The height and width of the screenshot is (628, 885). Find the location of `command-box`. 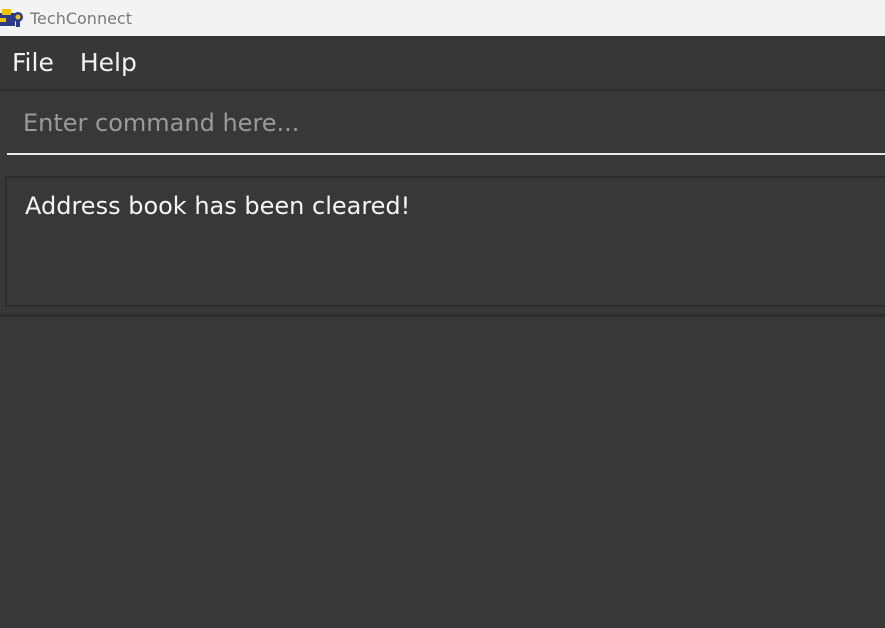

command-box is located at coordinates (442, 127).